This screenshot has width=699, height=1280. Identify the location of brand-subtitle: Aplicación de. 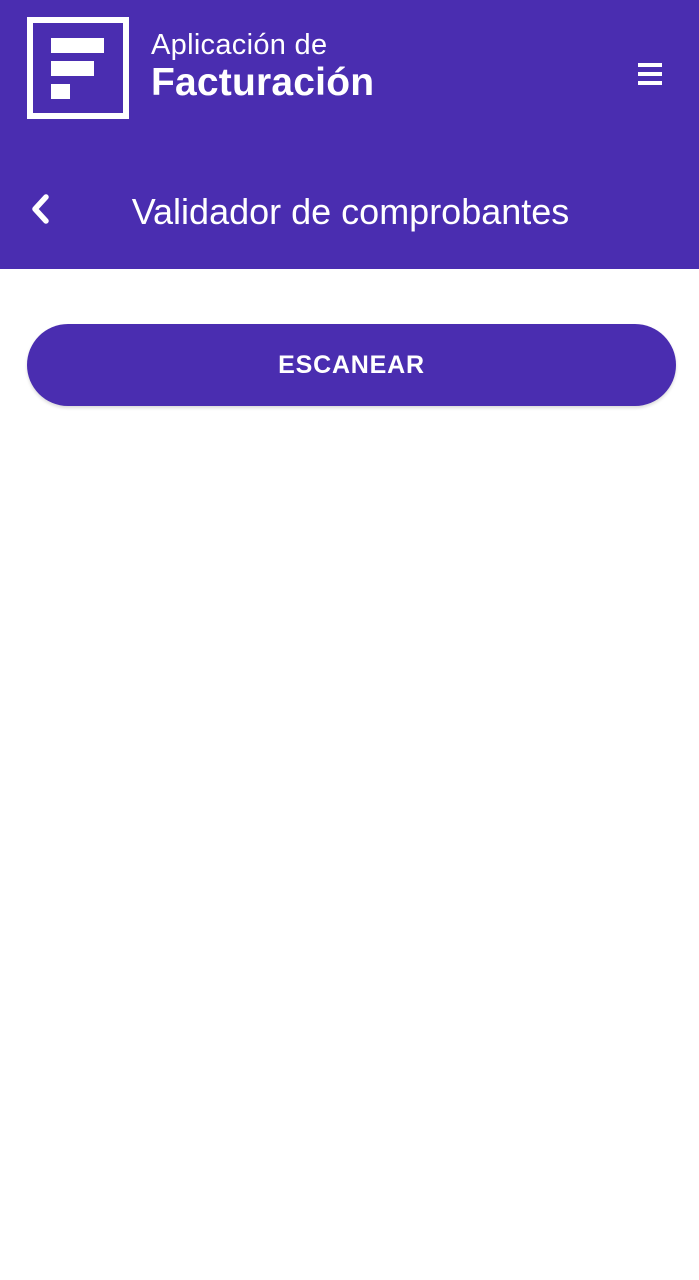
(239, 45).